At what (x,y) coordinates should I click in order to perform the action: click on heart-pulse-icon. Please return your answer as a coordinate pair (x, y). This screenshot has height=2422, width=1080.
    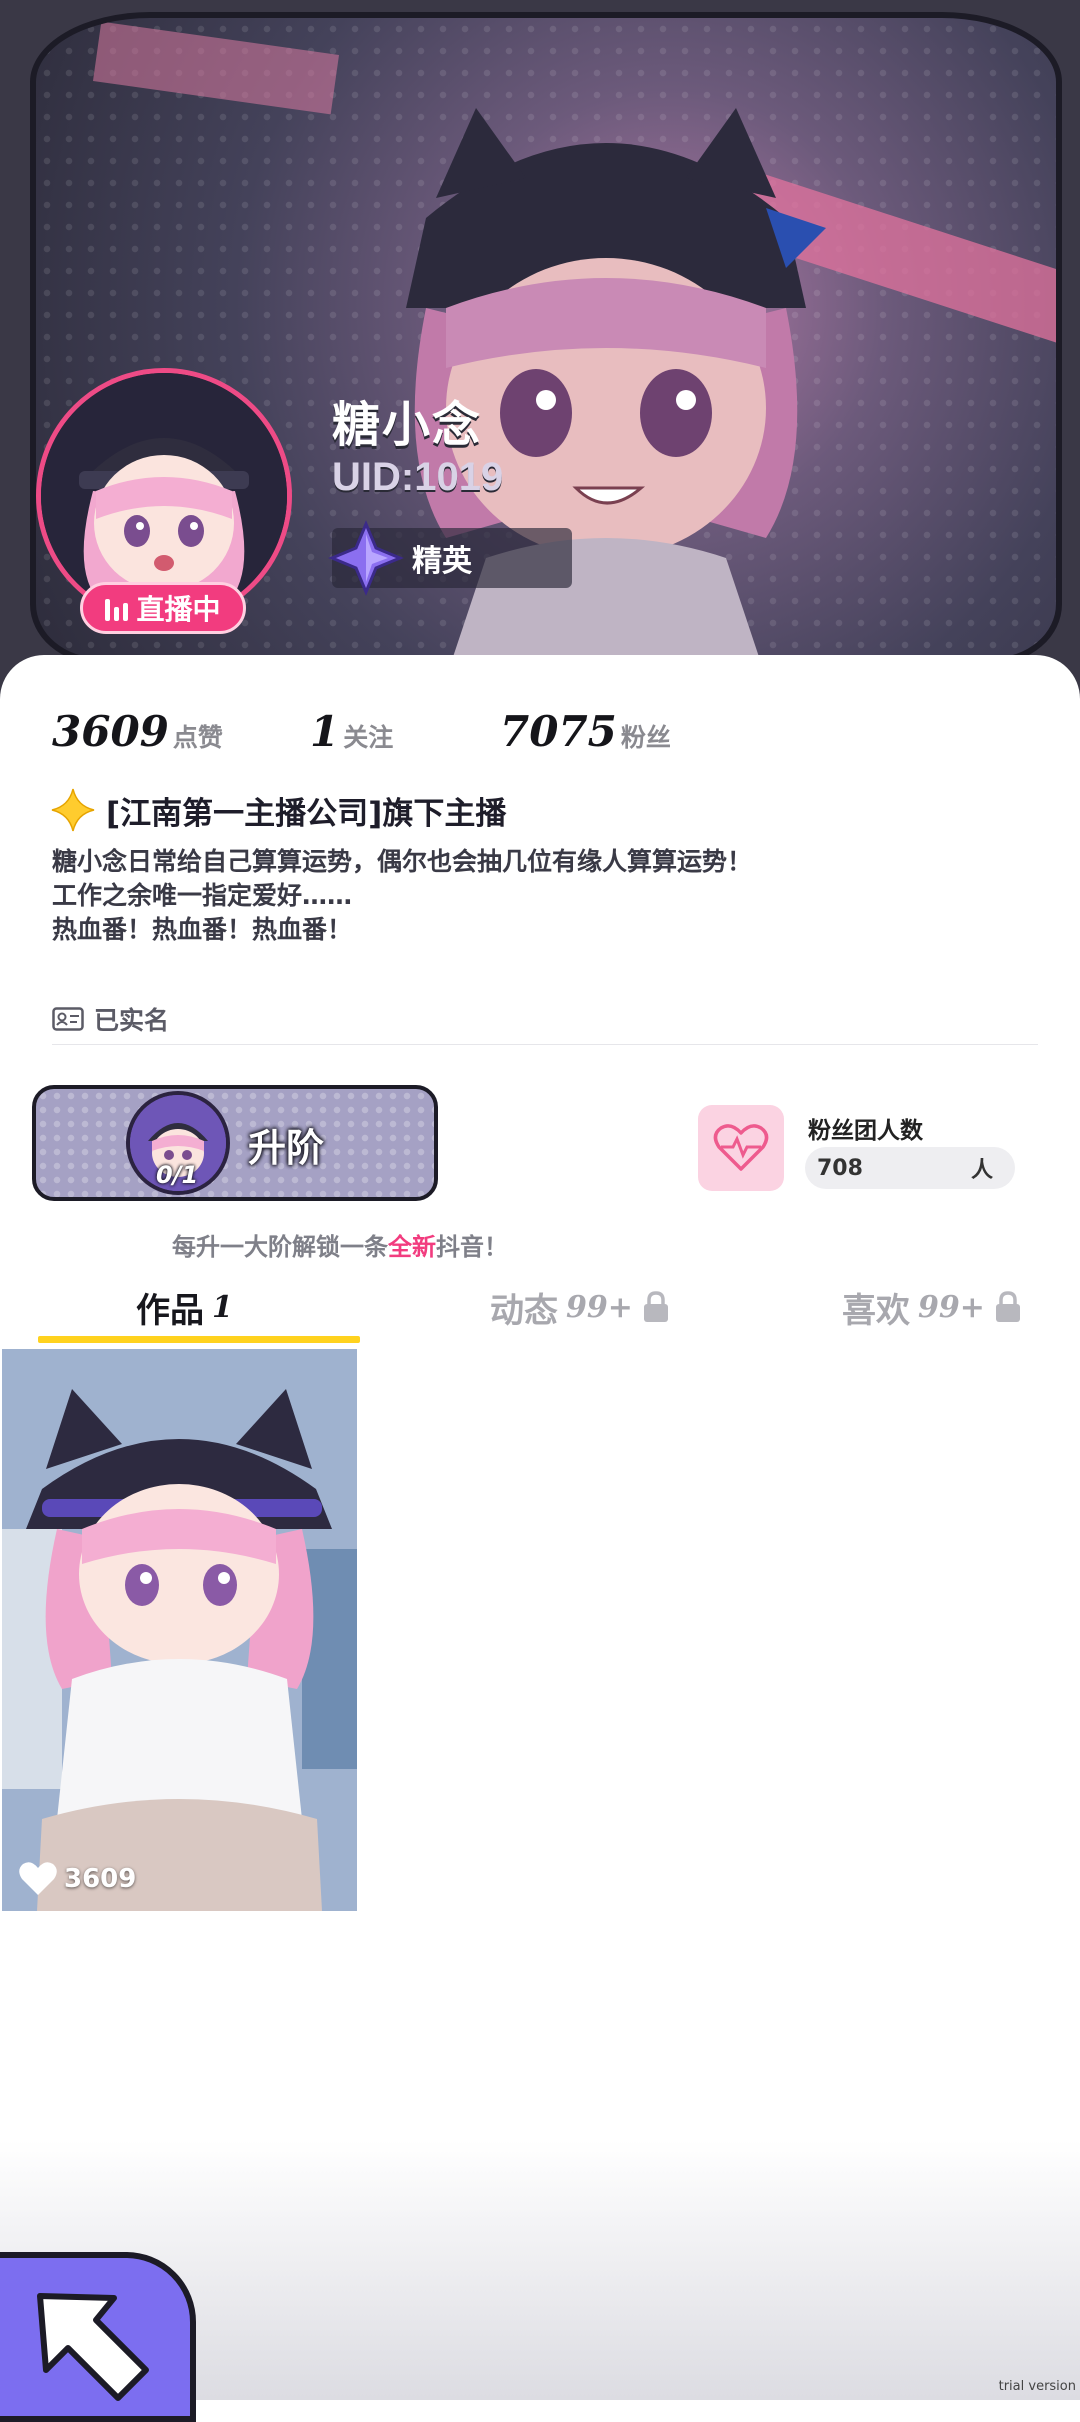
    Looking at the image, I should click on (741, 1148).